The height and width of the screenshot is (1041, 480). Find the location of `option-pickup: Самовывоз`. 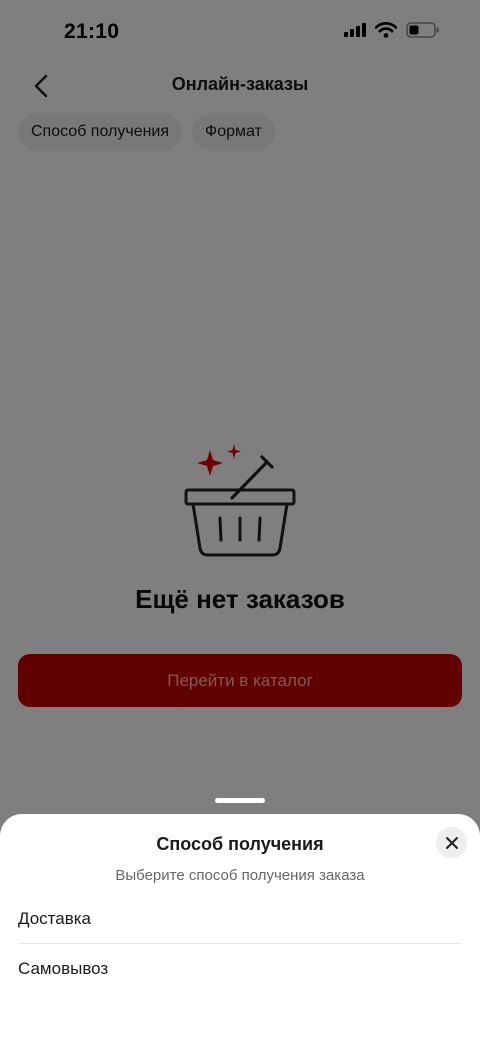

option-pickup: Самовывоз is located at coordinates (240, 969).